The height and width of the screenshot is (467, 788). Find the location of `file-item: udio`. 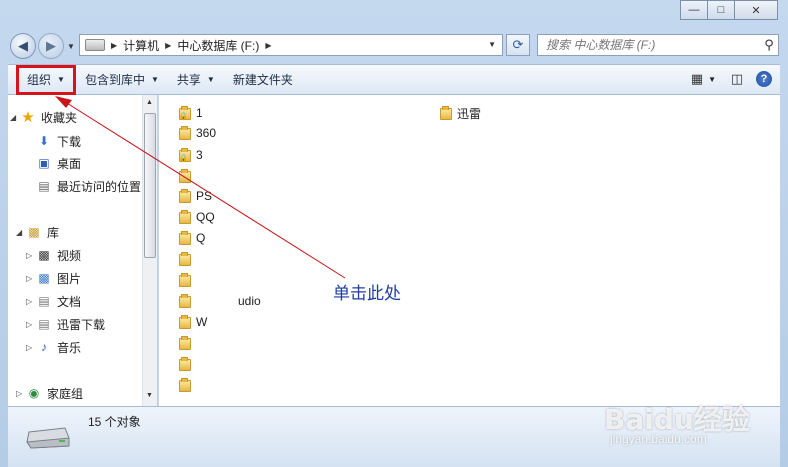

file-item: udio is located at coordinates (220, 301).